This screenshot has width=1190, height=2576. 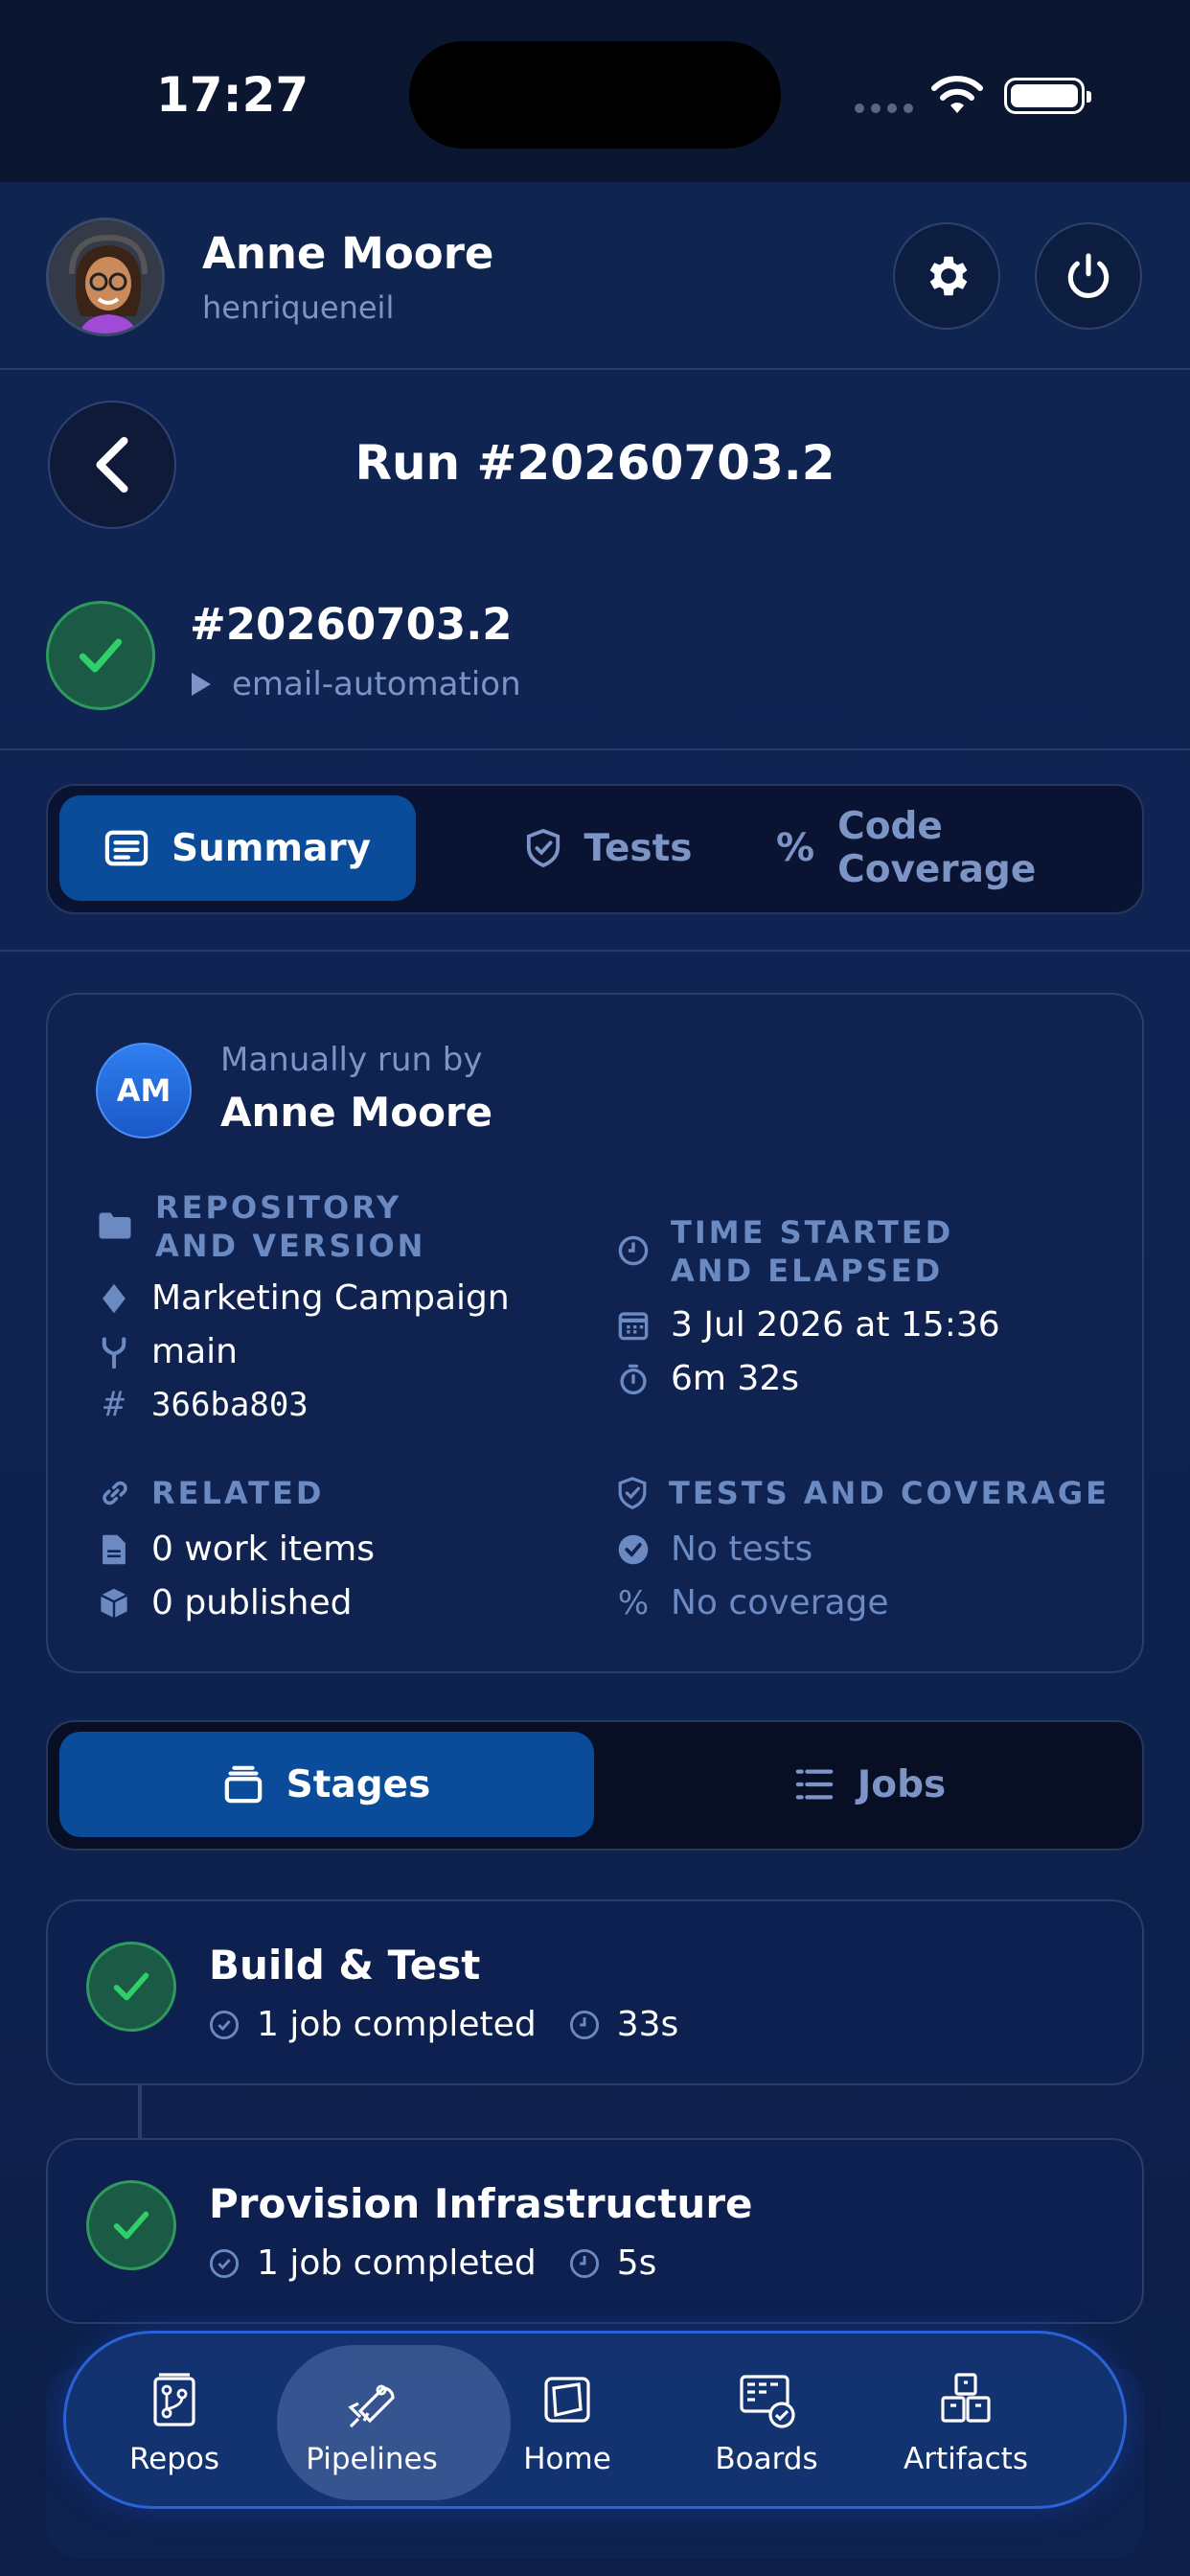 What do you see at coordinates (567, 2400) in the screenshot?
I see `home-icon` at bounding box center [567, 2400].